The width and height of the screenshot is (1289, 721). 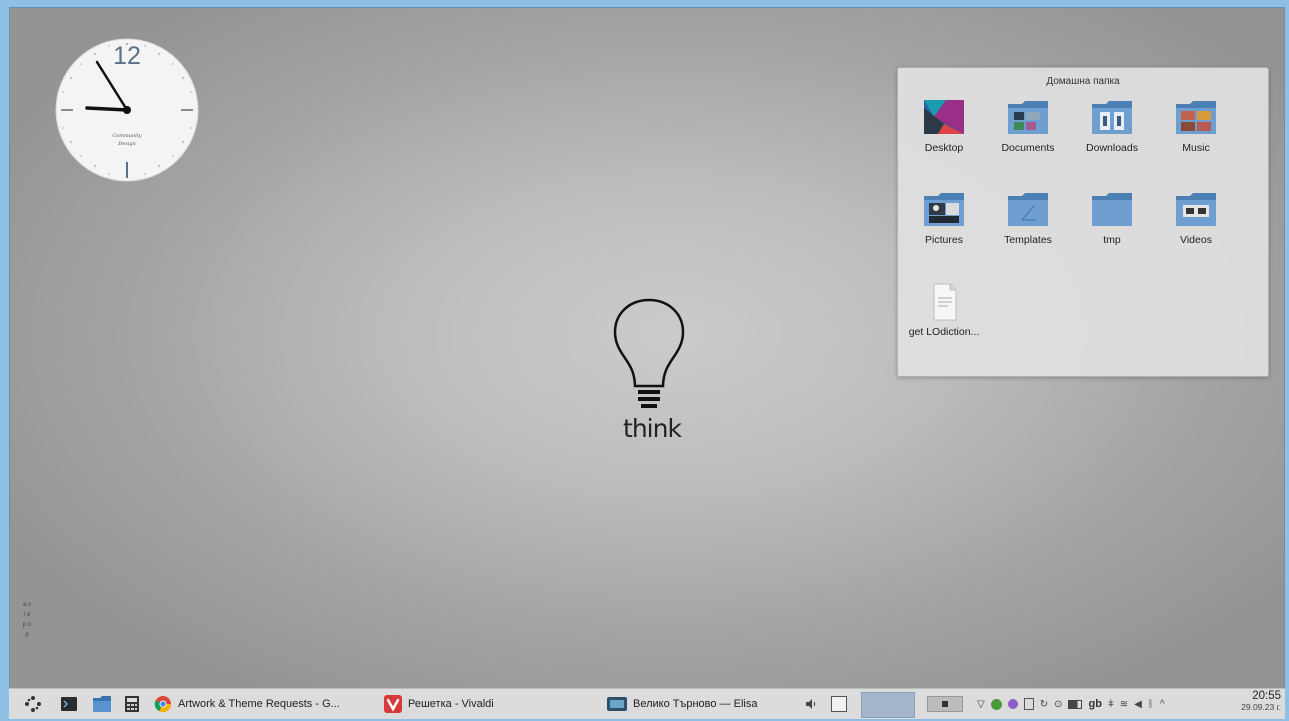 I want to click on clock-number: 12, so click(x=127, y=56).